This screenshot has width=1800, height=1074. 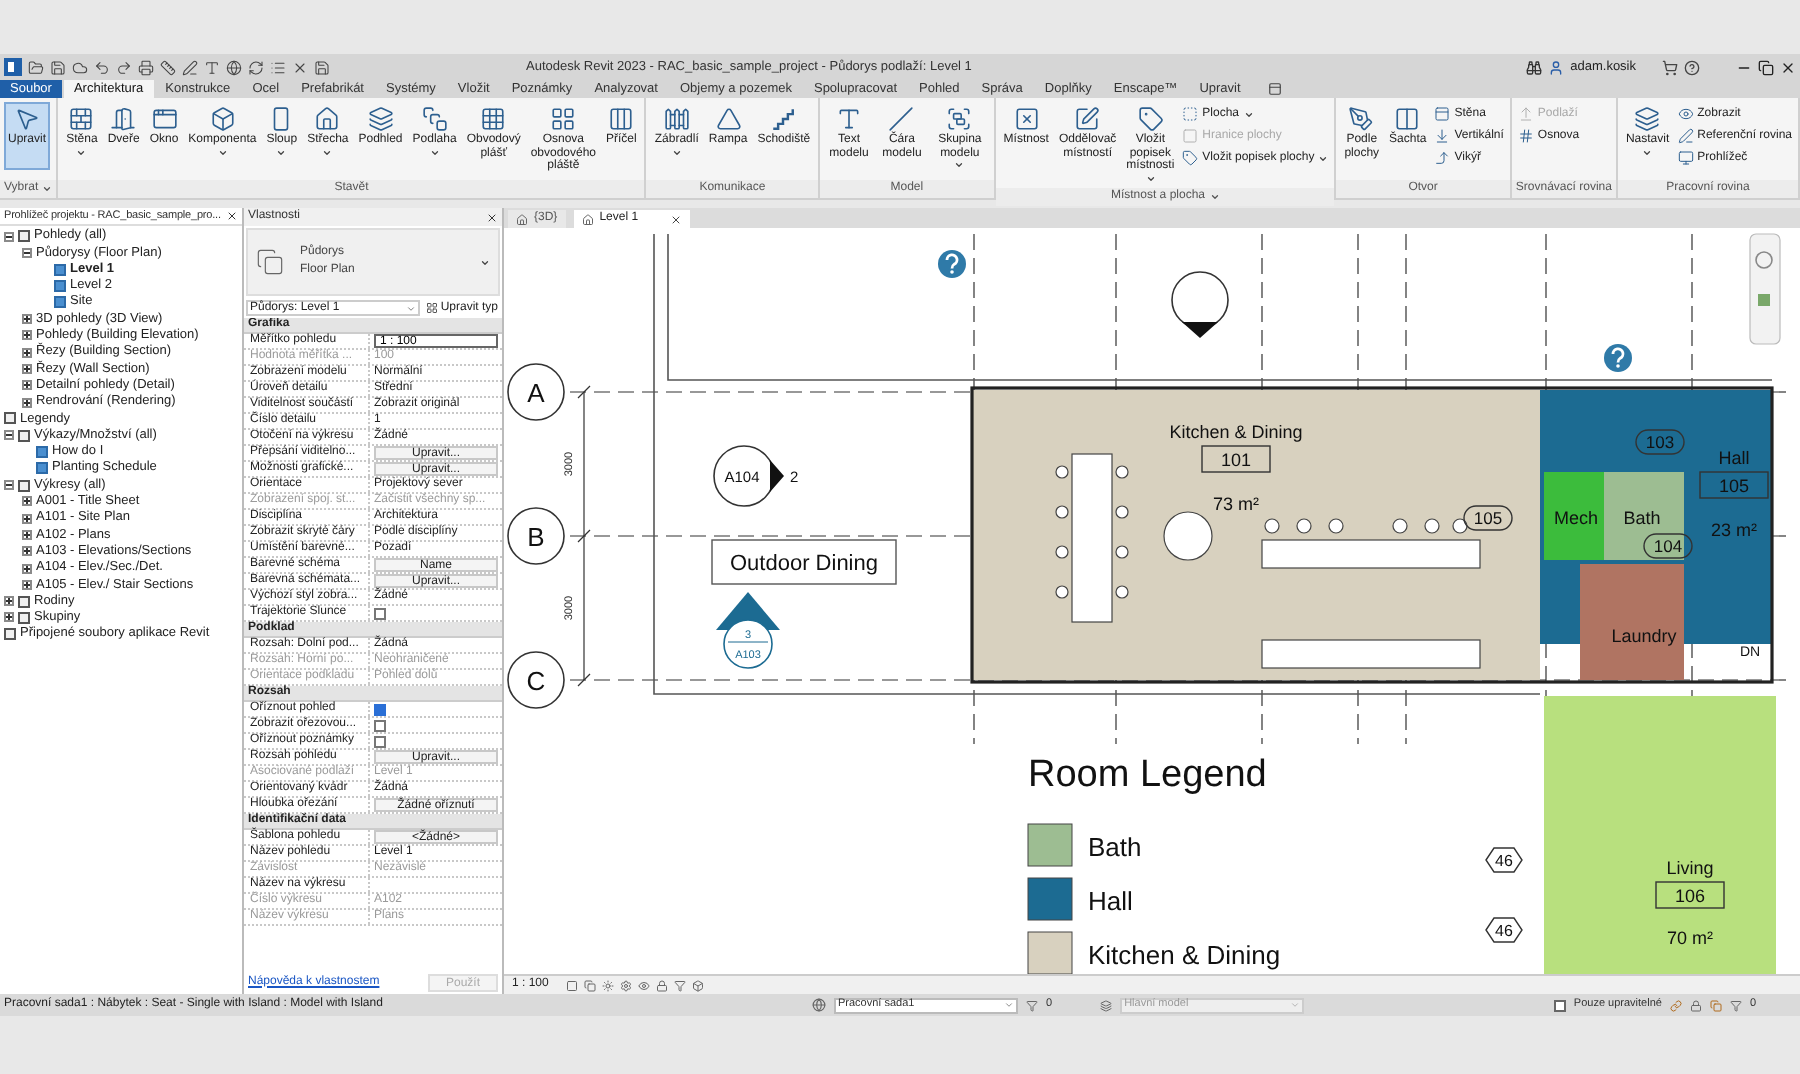 I want to click on round-table, so click(x=1188, y=536).